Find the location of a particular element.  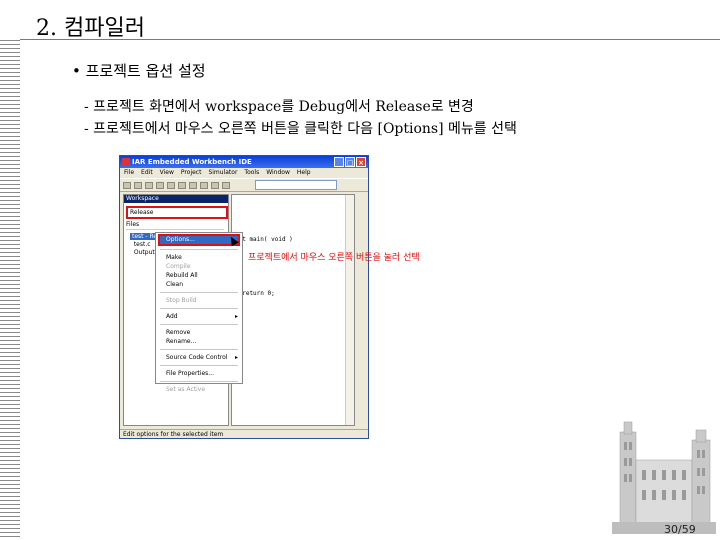

menu-view: View is located at coordinates (167, 173).